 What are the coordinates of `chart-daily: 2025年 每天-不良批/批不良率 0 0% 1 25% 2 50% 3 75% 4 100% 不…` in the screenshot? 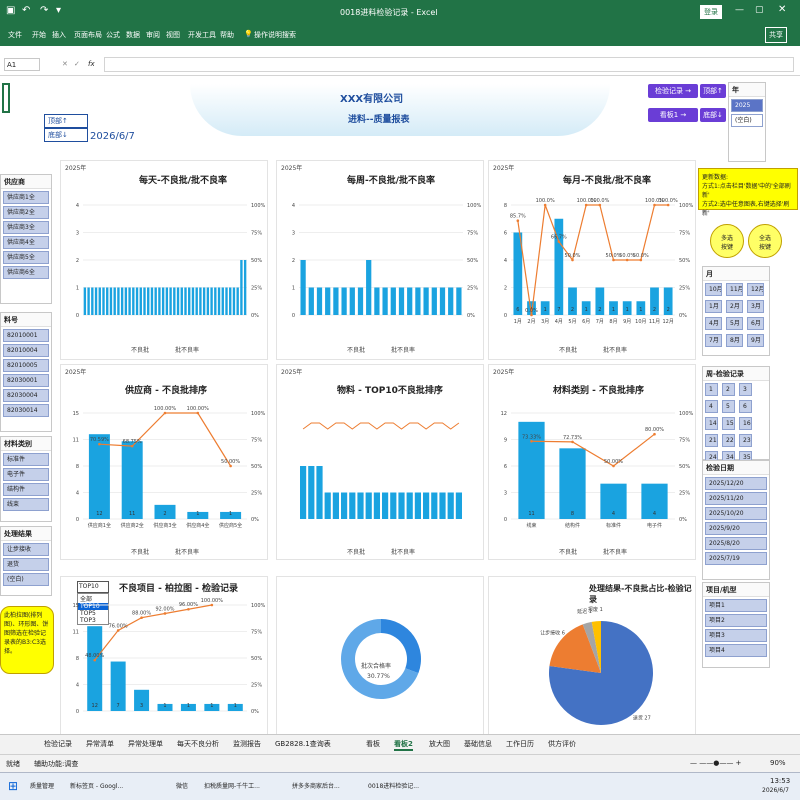 It's located at (164, 260).